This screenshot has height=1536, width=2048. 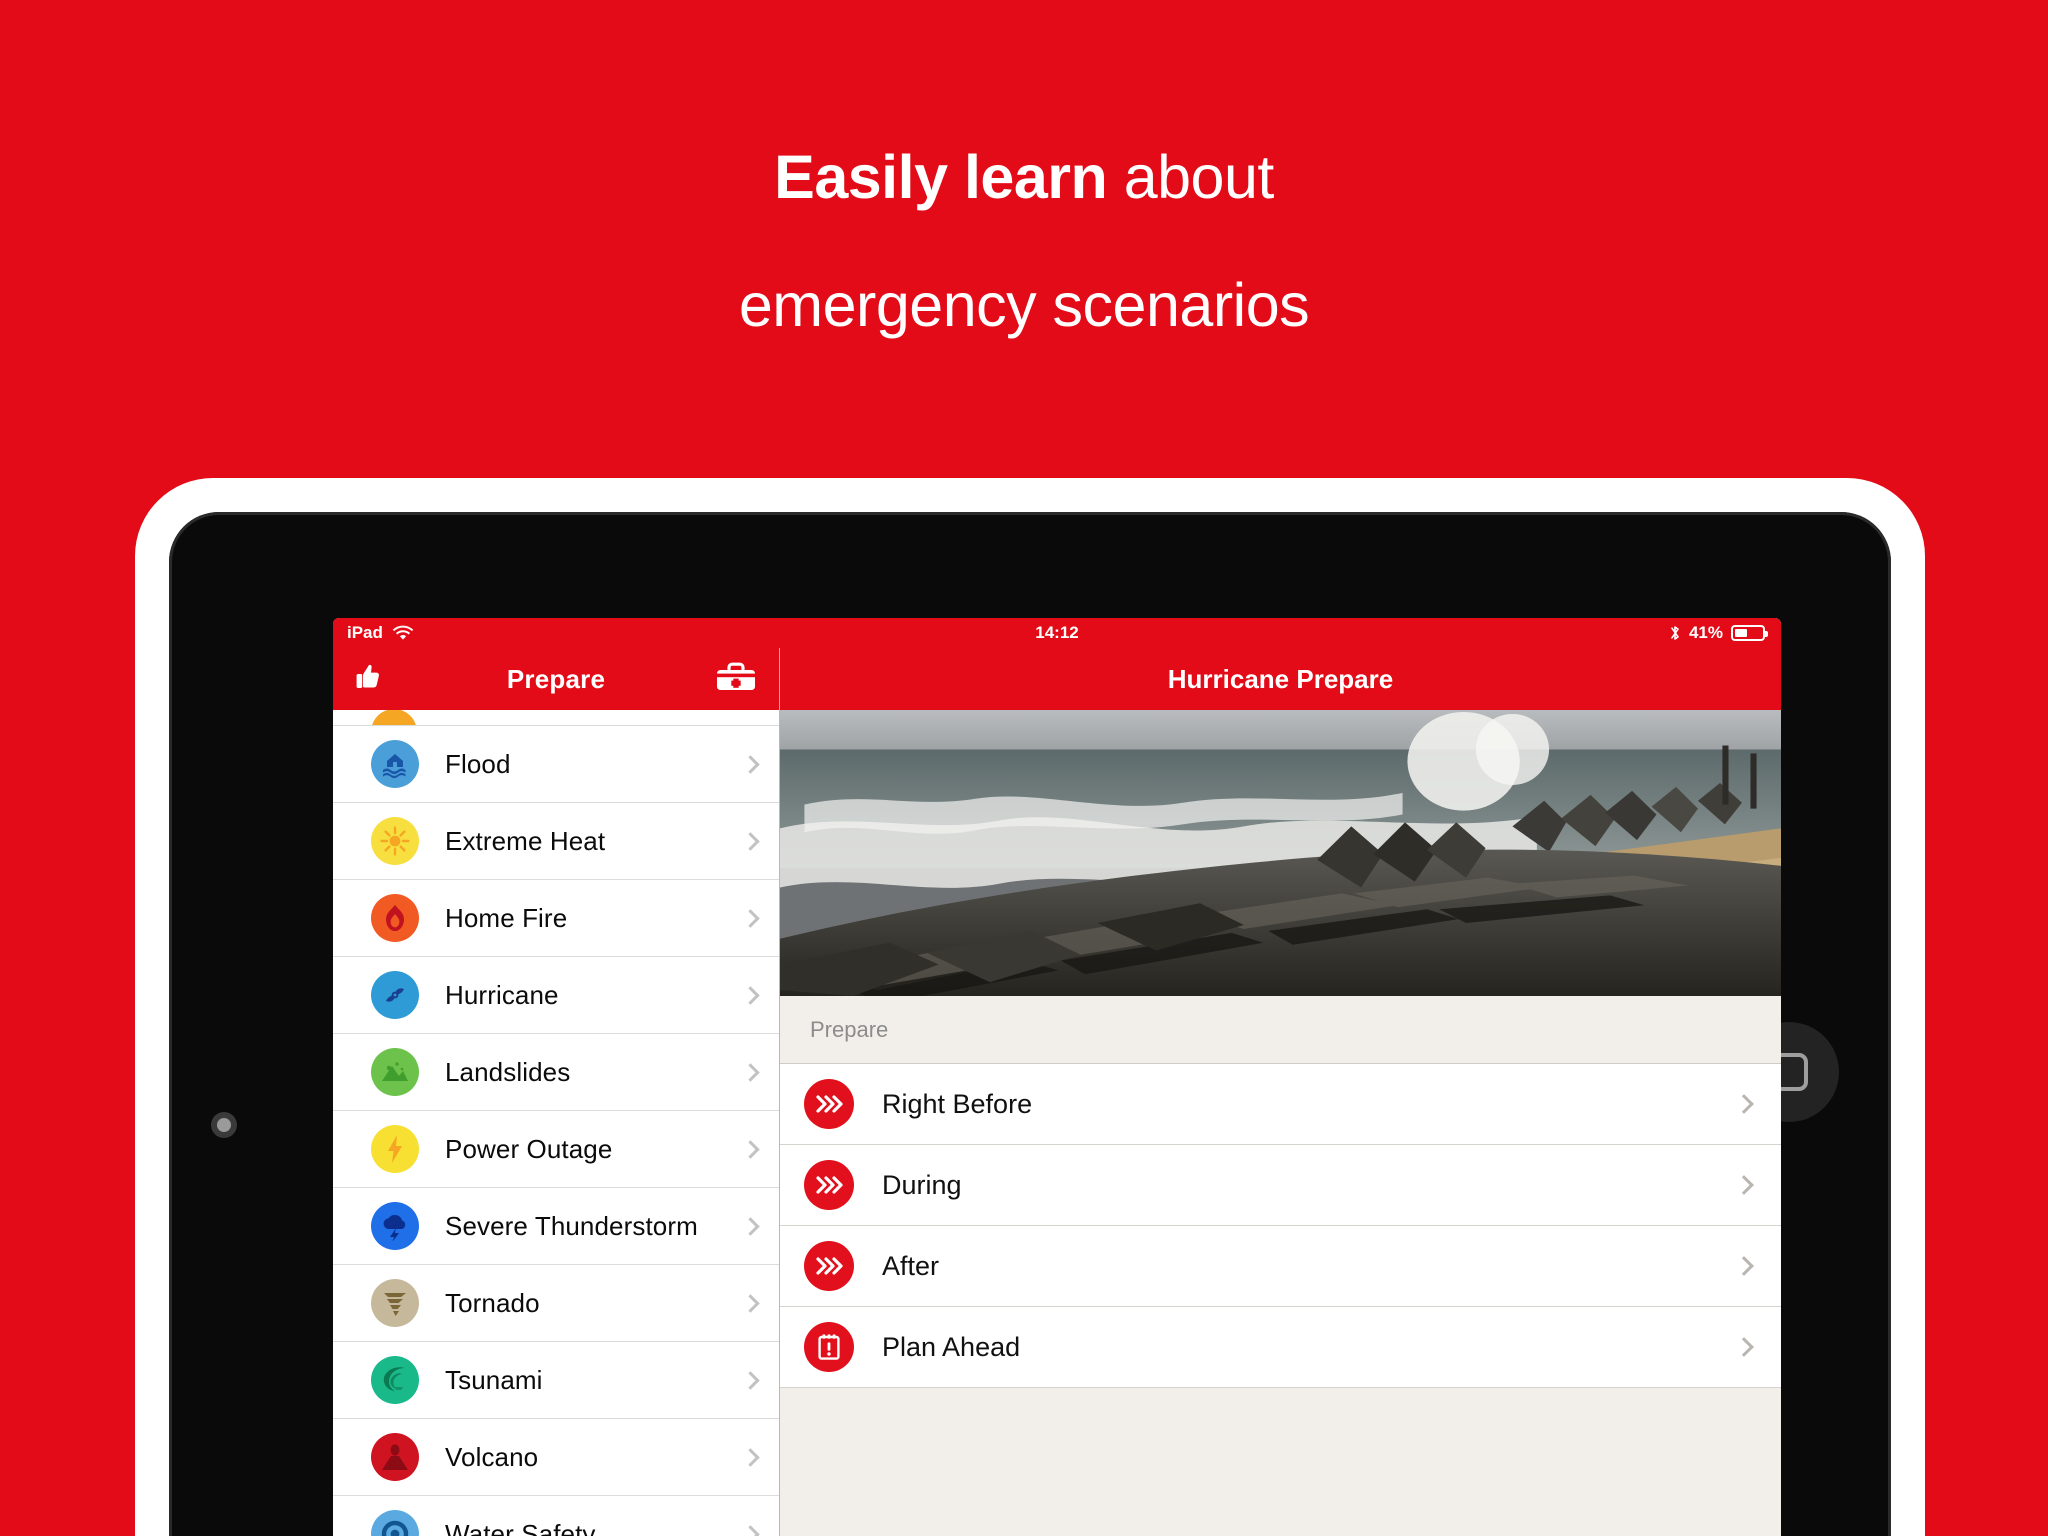 I want to click on sidebar-item-label: Extreme Heat, so click(x=525, y=840).